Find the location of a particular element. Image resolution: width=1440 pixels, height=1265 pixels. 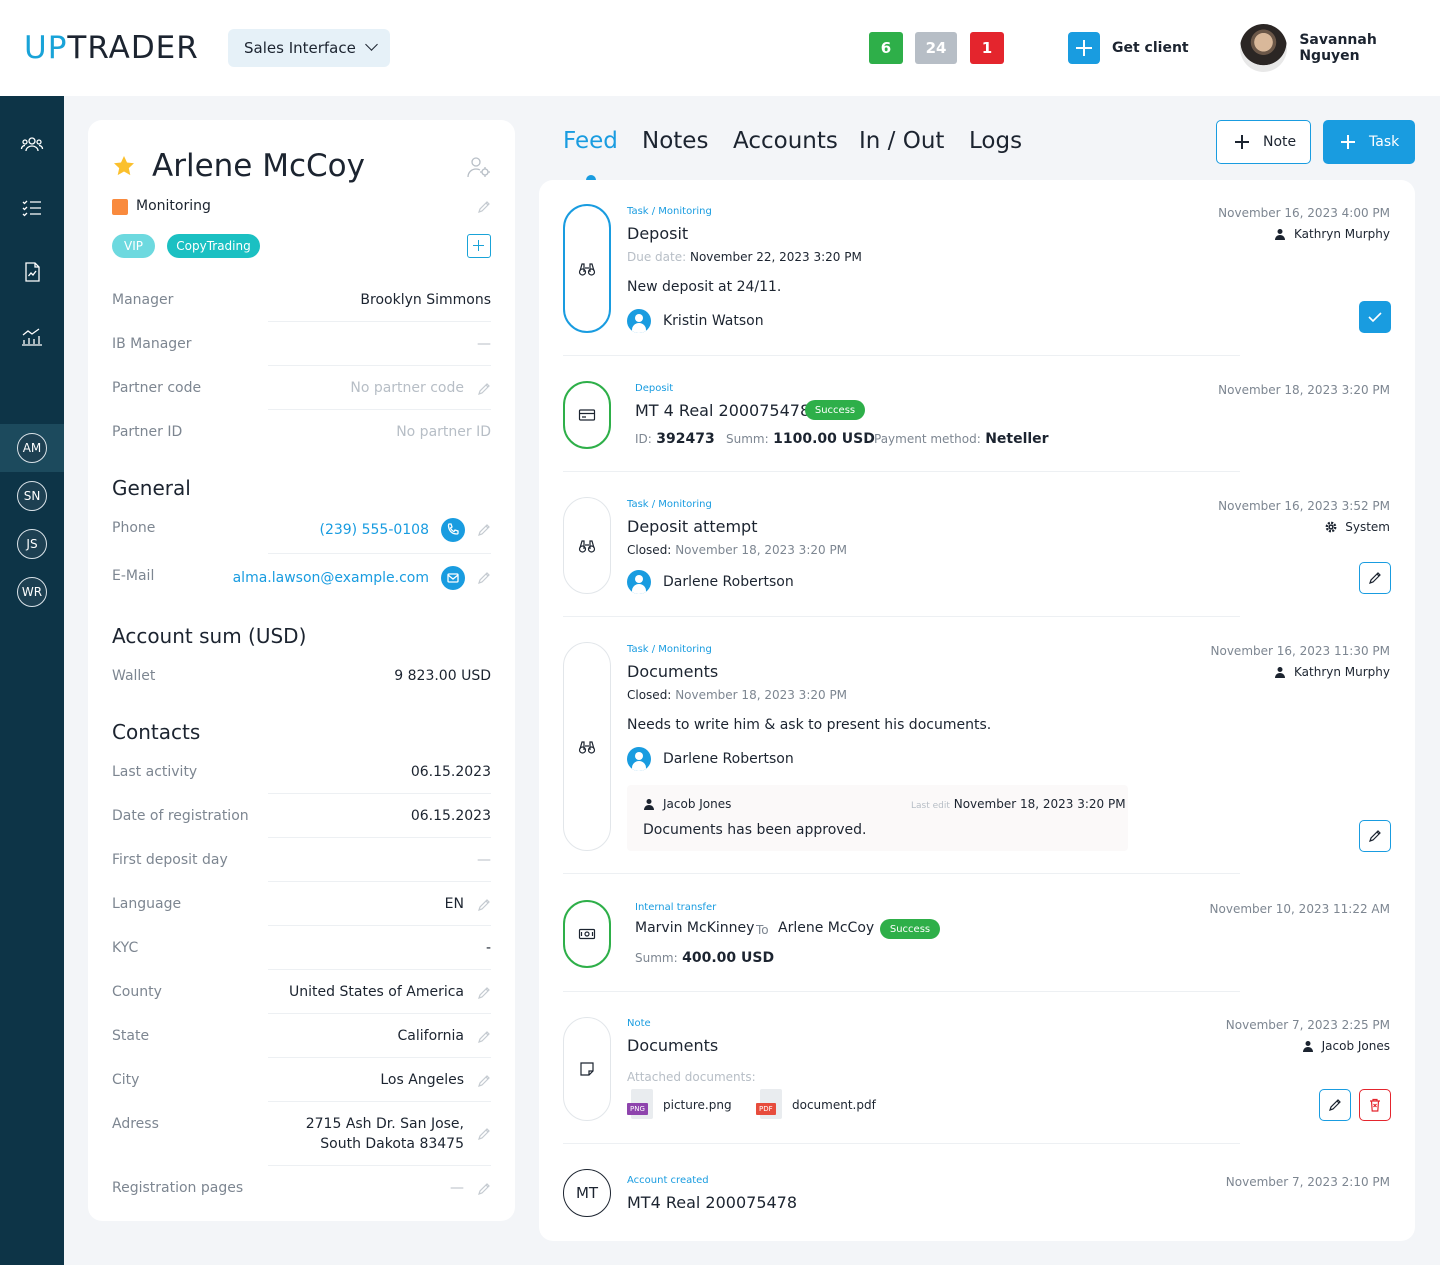

ib-manager-label: IB Manager is located at coordinates (152, 344).